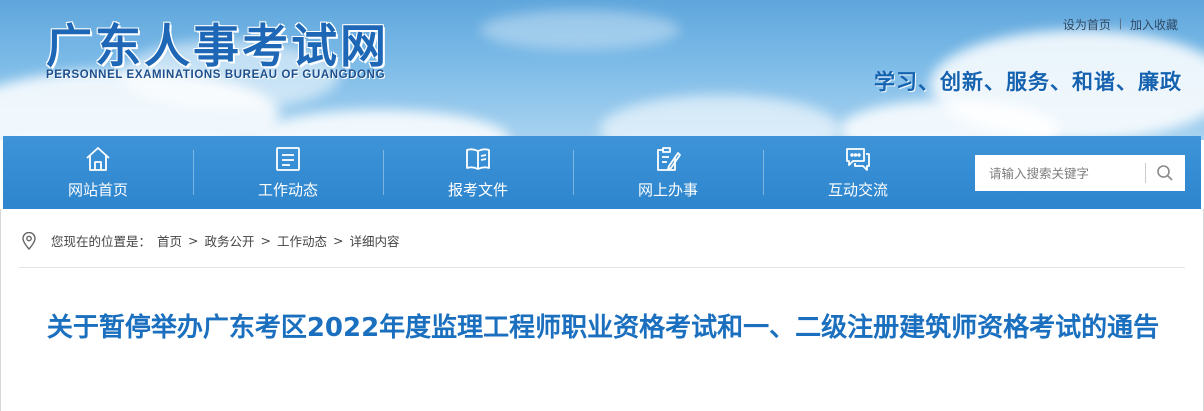  Describe the element at coordinates (302, 240) in the screenshot. I see `breadcrumb-item-work-news: 工作动态` at that location.